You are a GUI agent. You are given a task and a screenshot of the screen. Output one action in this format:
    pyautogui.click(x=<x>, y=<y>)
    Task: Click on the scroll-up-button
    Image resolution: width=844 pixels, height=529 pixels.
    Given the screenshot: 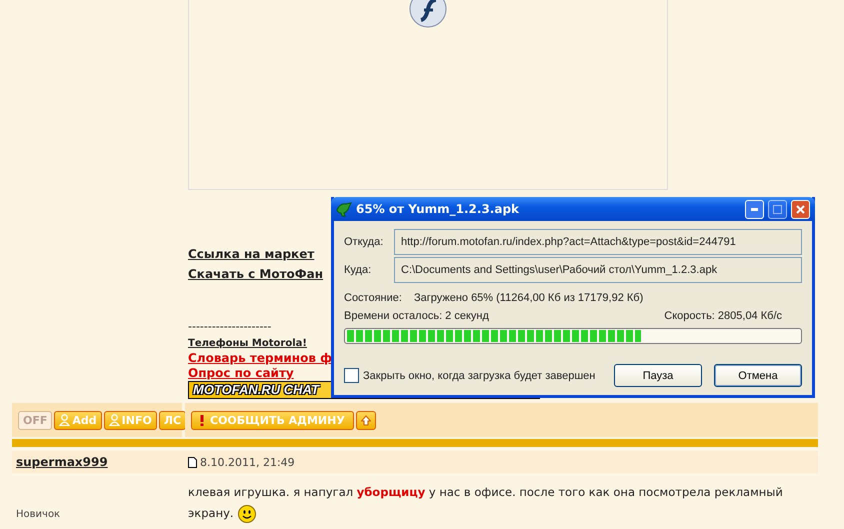 What is the action you would take?
    pyautogui.click(x=366, y=420)
    